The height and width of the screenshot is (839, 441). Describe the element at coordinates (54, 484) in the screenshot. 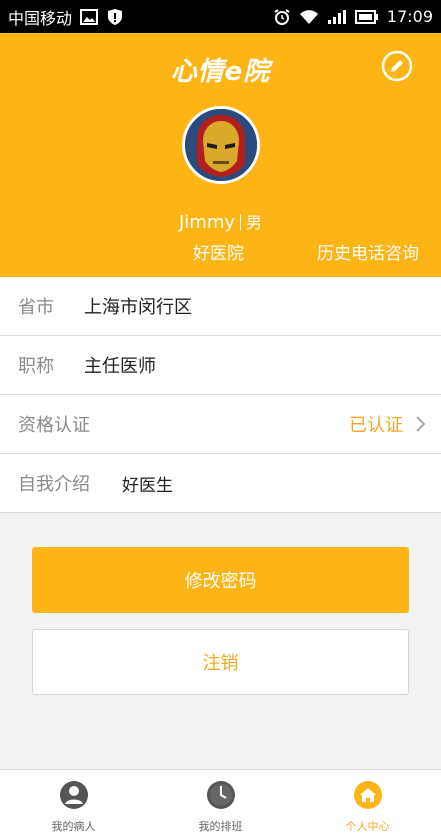

I see `intro-label: 自我介绍` at that location.